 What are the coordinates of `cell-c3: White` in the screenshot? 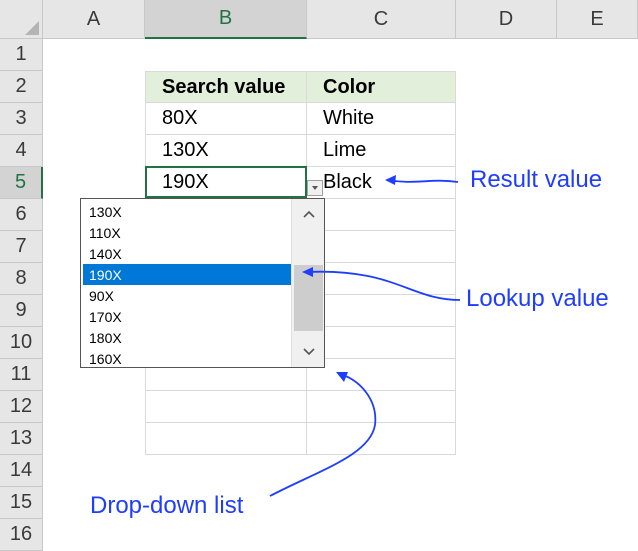 It's located at (381, 119).